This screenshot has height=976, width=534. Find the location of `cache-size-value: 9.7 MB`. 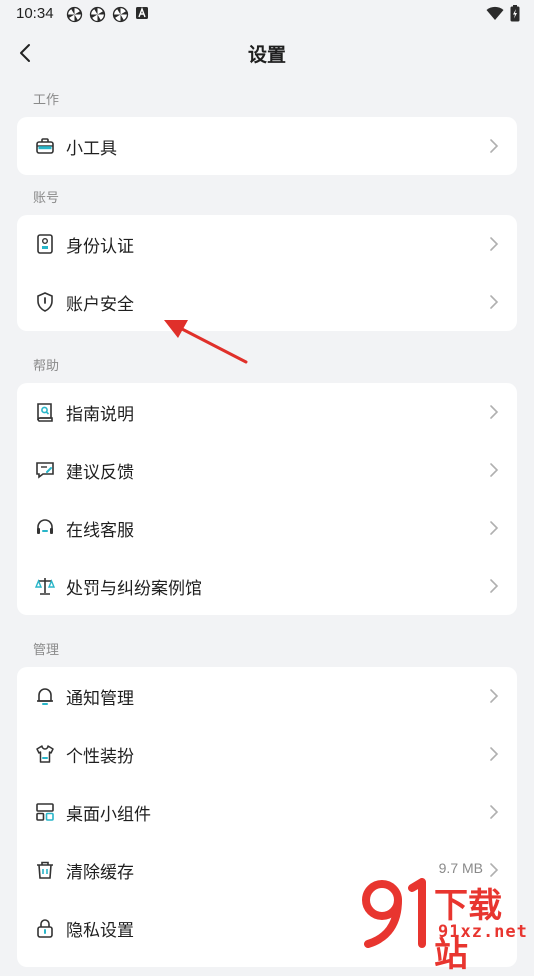

cache-size-value: 9.7 MB is located at coordinates (460, 868).